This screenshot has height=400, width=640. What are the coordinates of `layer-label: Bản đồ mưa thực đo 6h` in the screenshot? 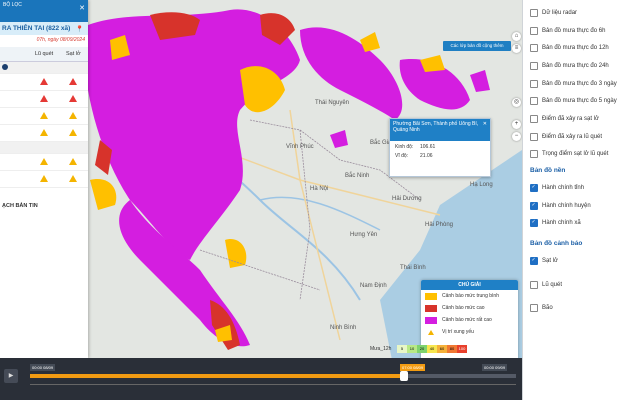 It's located at (574, 30).